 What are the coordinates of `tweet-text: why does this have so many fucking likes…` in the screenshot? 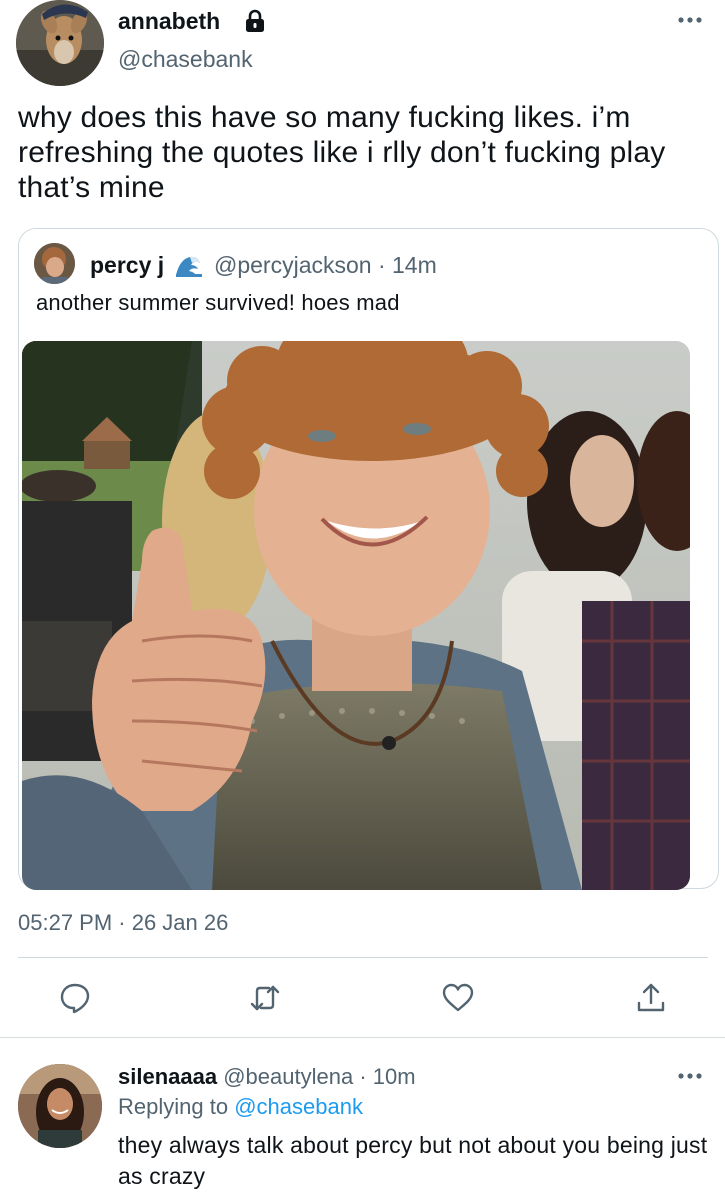 It's located at (342, 152).